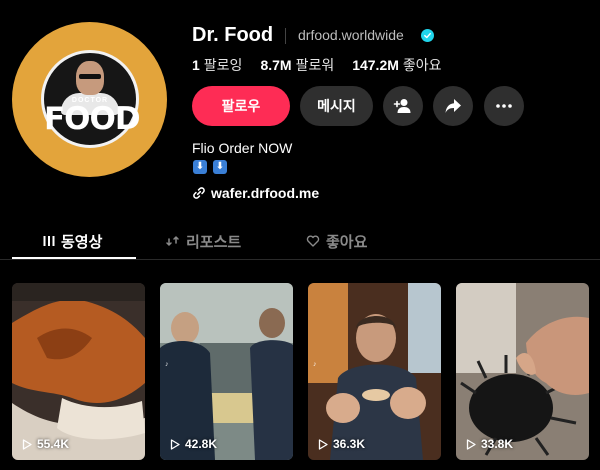  I want to click on likes-count: 147.2M, so click(375, 65).